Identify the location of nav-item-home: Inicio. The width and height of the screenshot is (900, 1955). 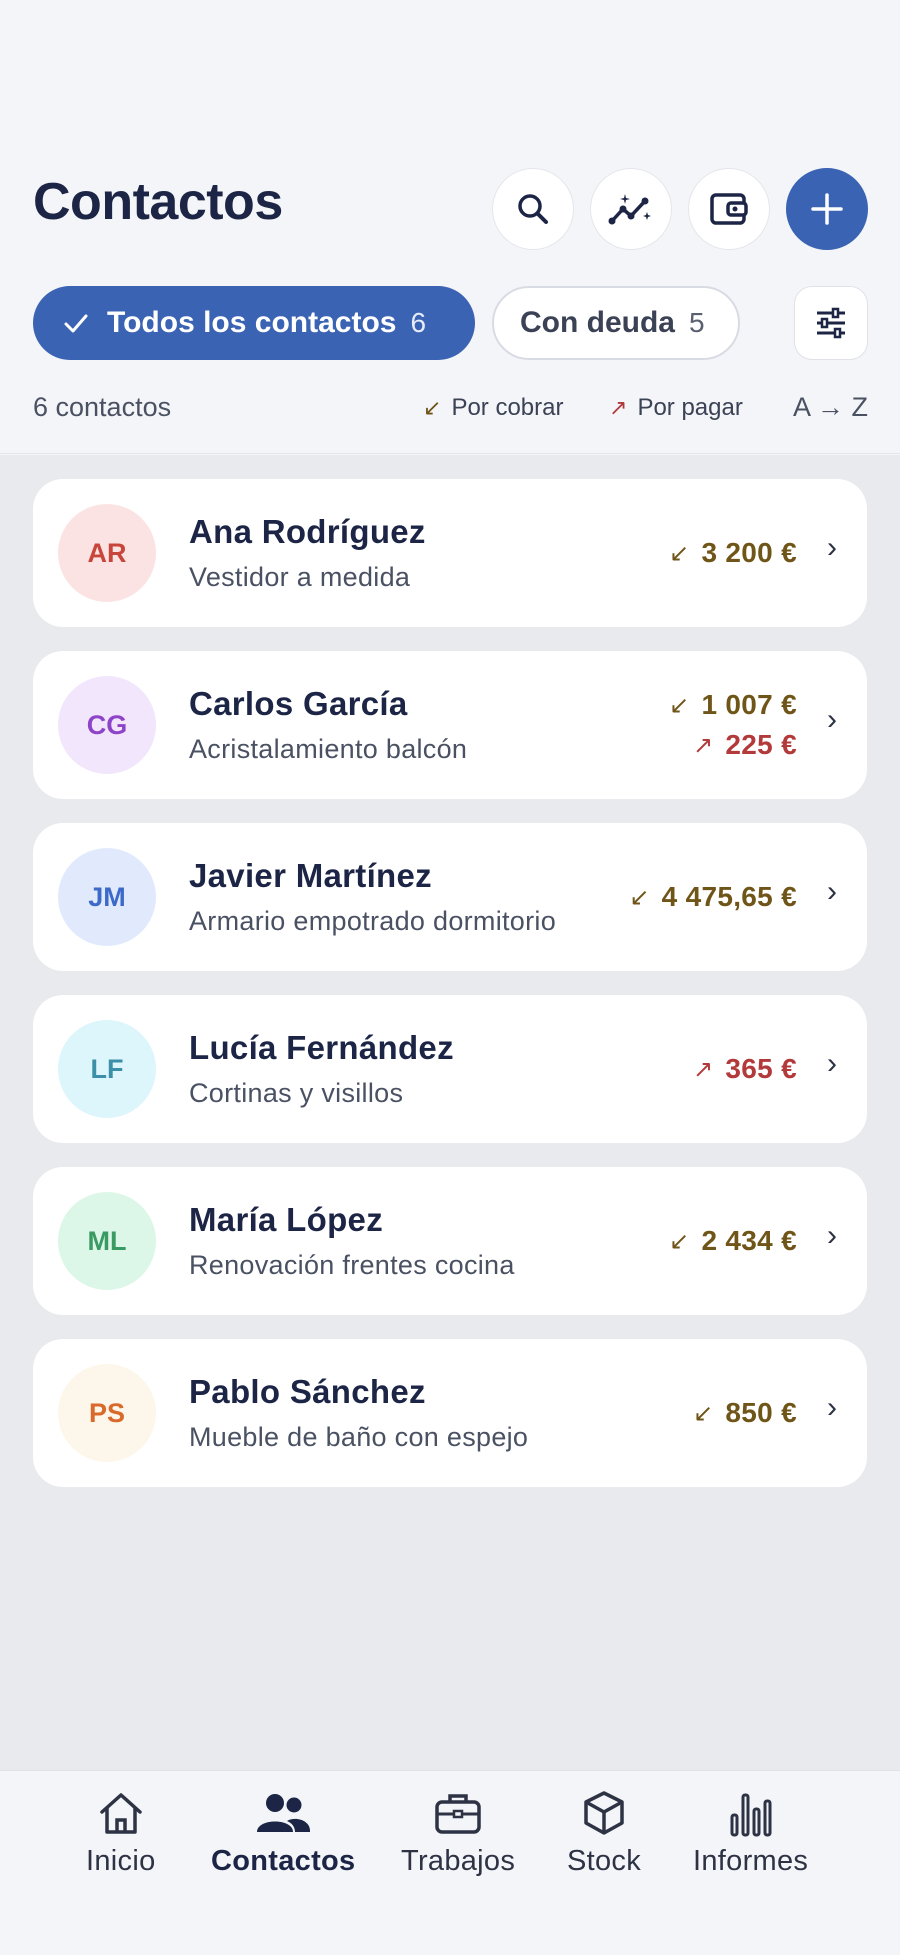
(121, 1831).